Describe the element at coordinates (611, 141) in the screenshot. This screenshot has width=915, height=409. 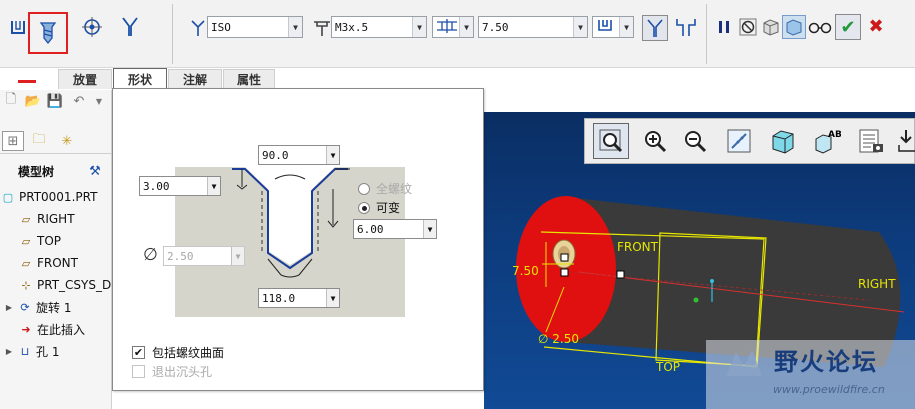
I see `zoom-fit-icon` at that location.